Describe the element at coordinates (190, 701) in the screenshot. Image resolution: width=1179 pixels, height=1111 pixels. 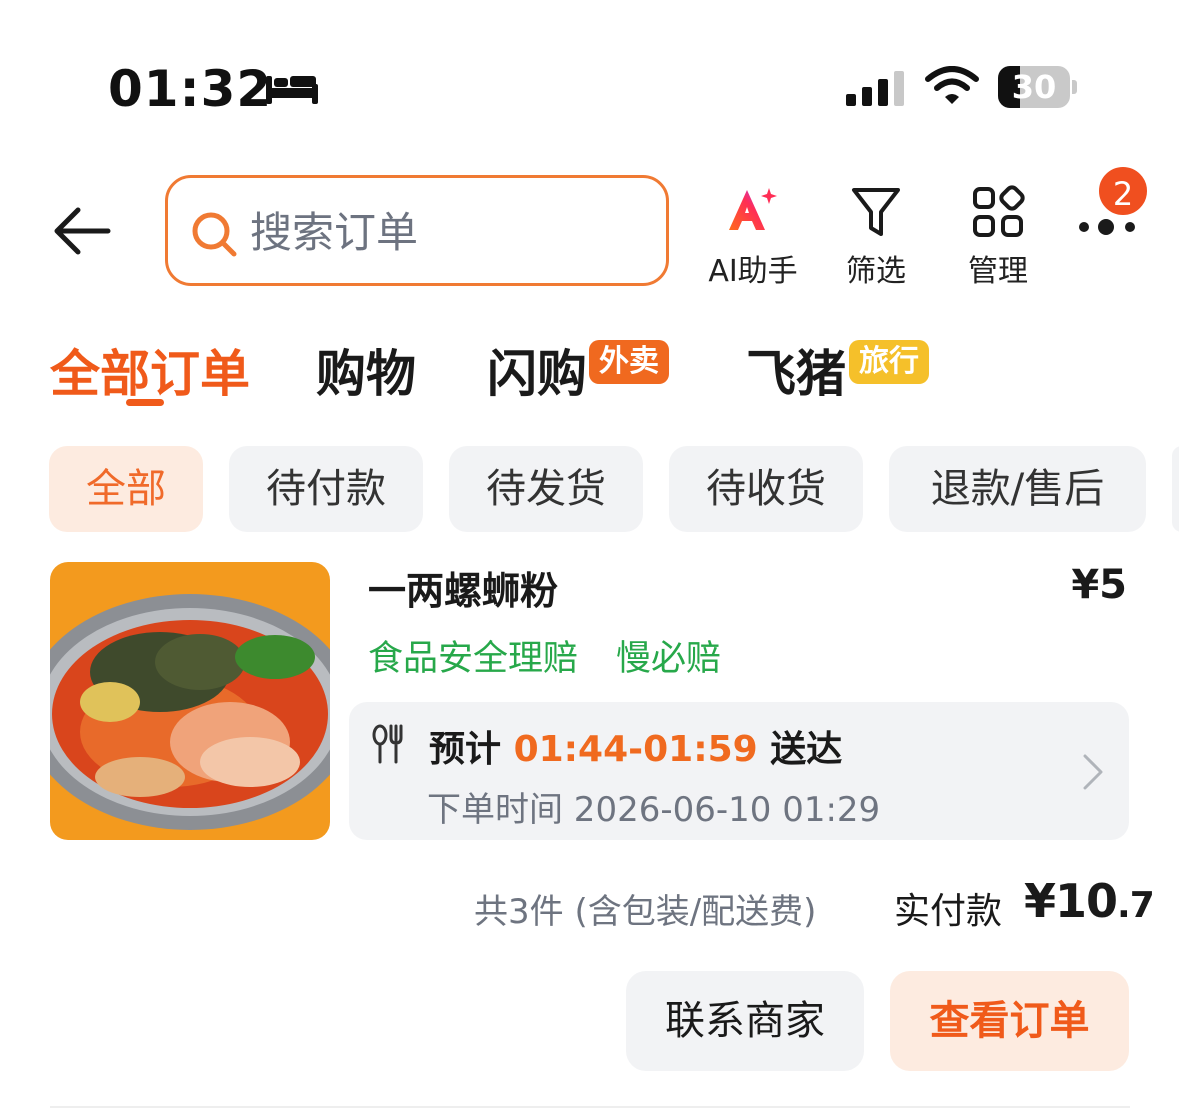
I see `food-image` at that location.